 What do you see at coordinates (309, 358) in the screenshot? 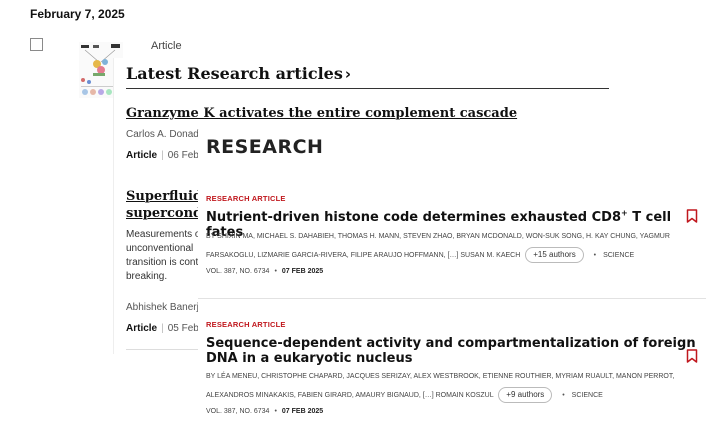
I see `article-title-line2: DNA in a eukaryotic nucleus` at bounding box center [309, 358].